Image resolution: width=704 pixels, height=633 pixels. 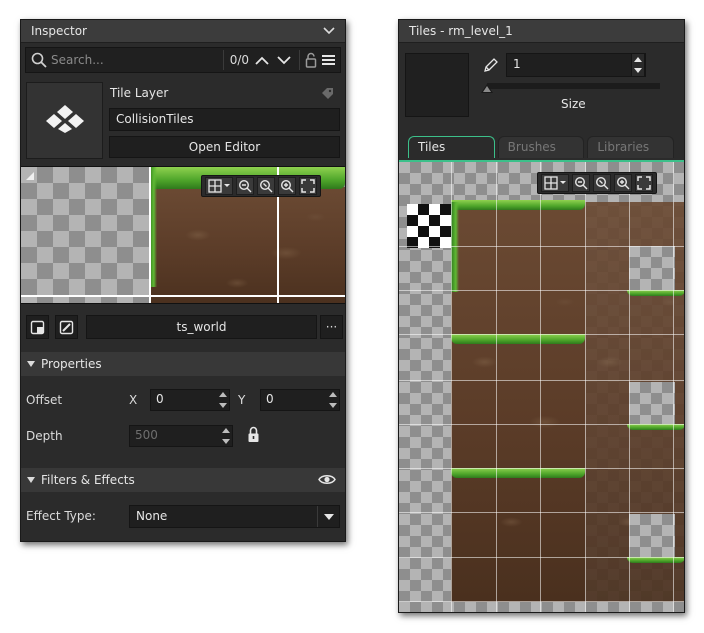 I want to click on edit-tileset-icon, so click(x=66, y=327).